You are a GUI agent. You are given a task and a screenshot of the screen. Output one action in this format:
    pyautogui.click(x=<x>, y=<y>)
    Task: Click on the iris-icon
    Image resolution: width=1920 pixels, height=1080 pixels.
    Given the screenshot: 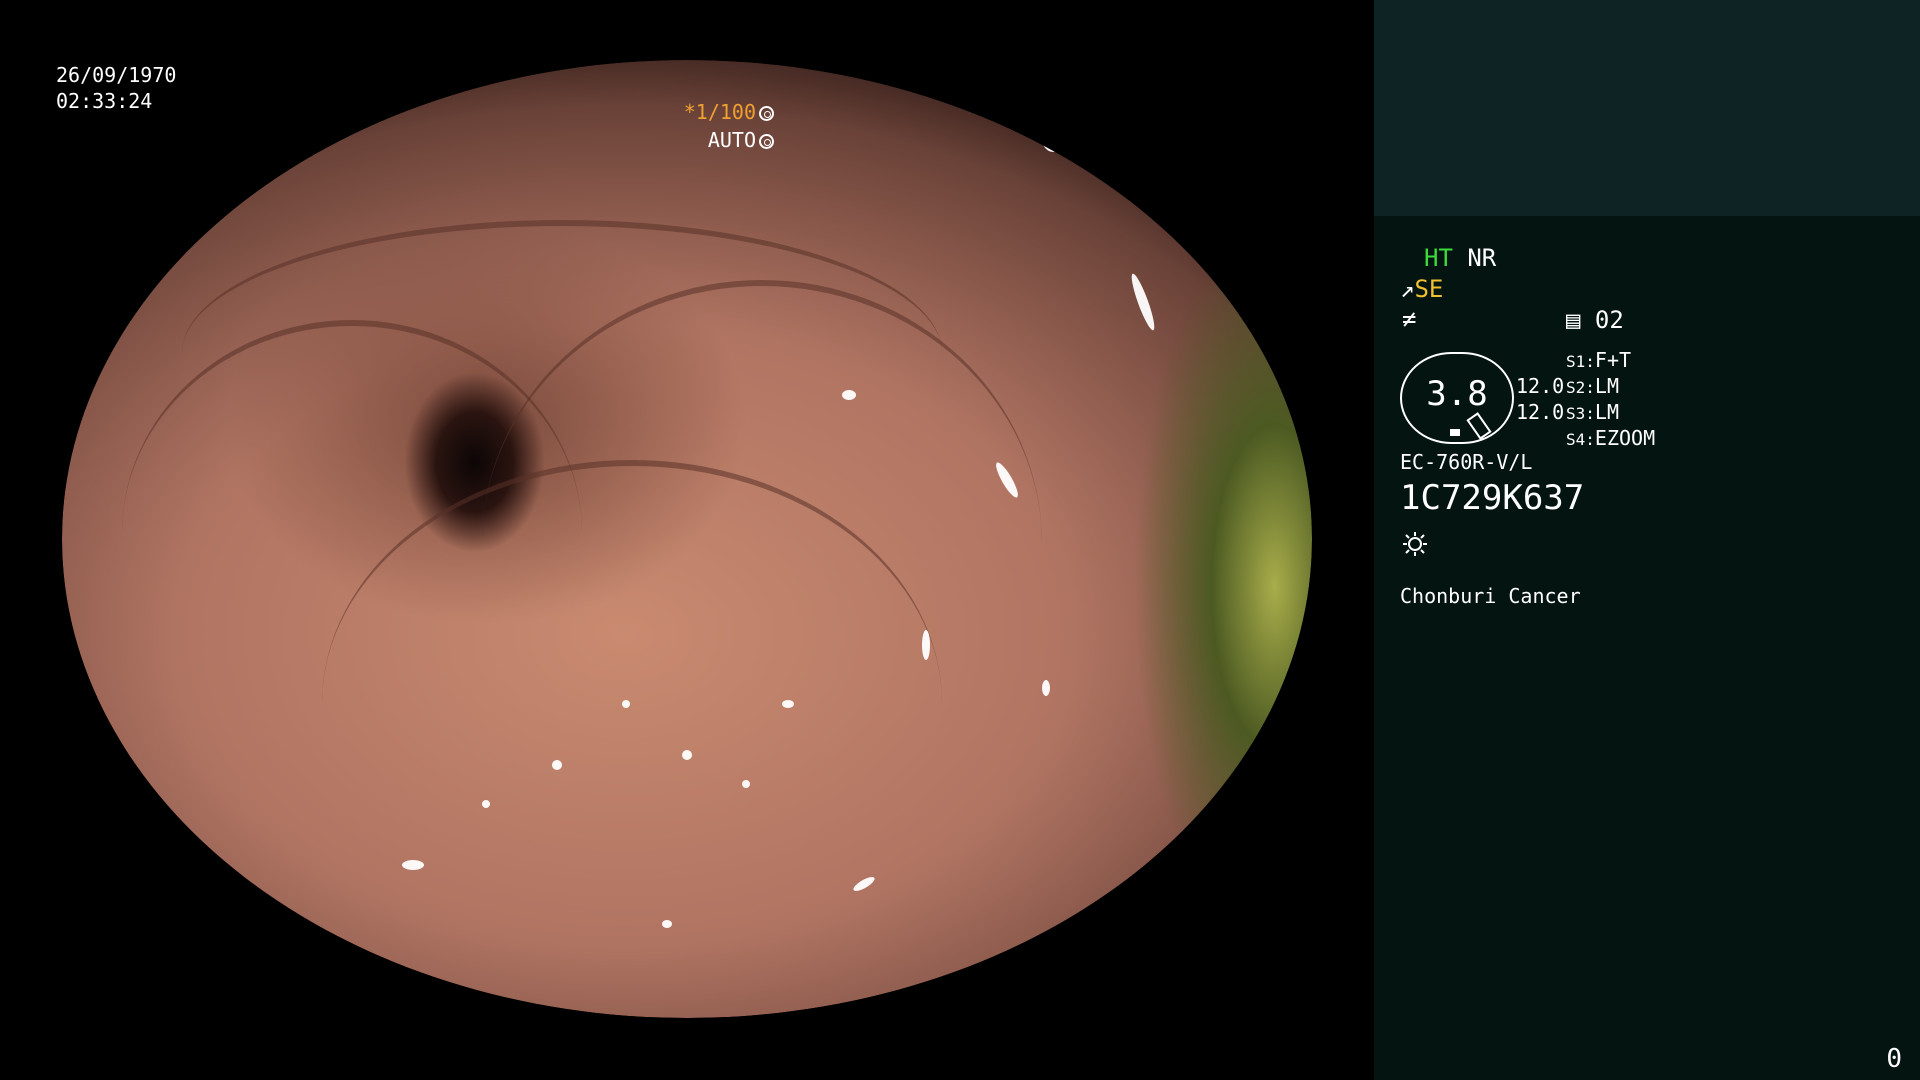 What is the action you would take?
    pyautogui.click(x=766, y=141)
    